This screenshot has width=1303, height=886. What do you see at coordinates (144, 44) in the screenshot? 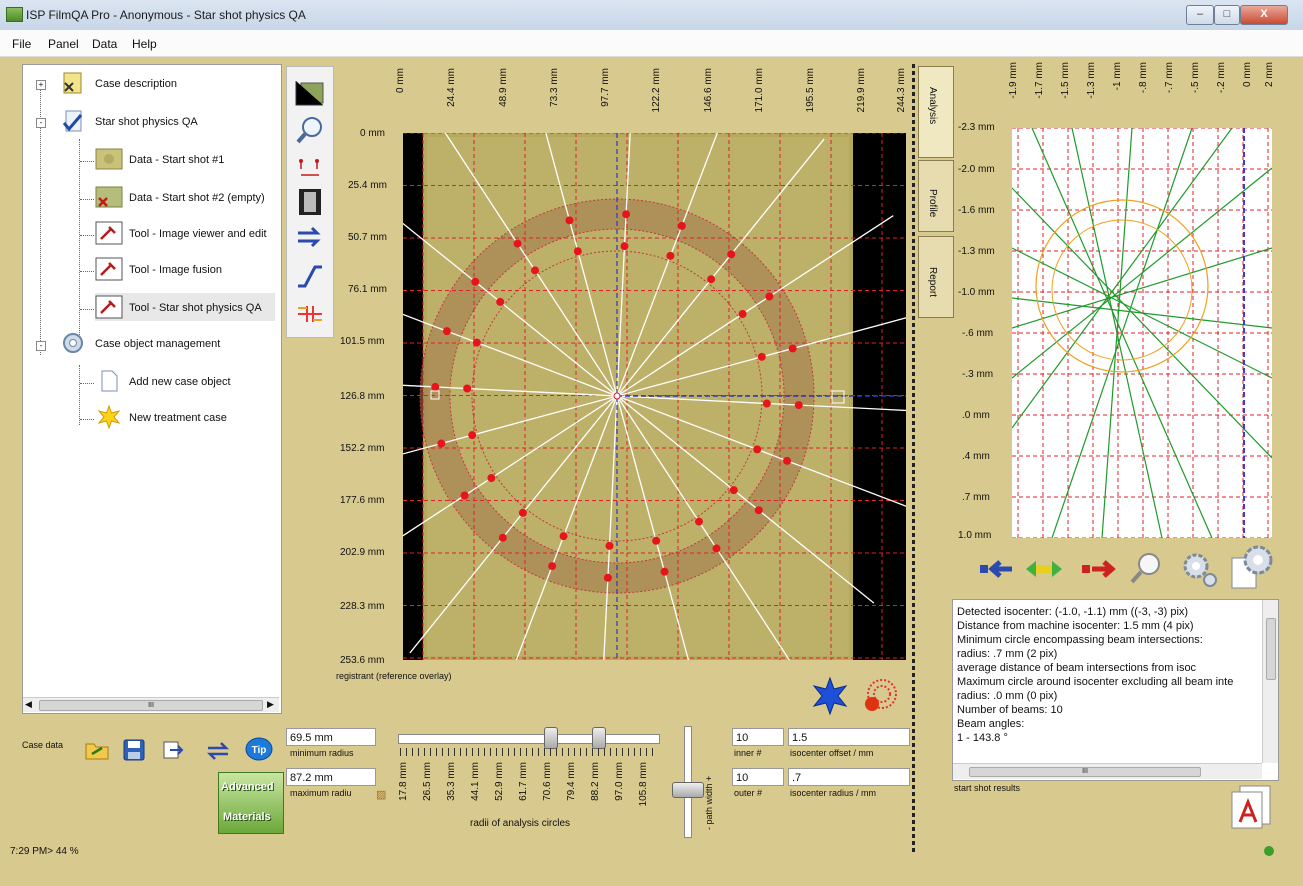
I see `menu-help: Help` at bounding box center [144, 44].